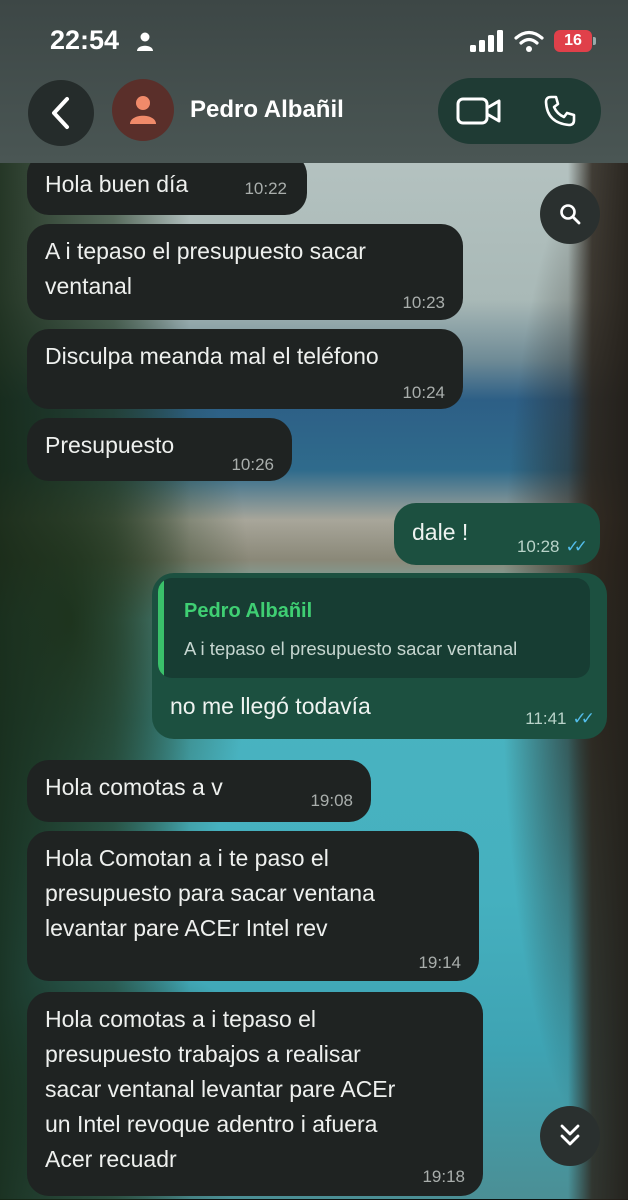 This screenshot has width=628, height=1200. I want to click on battery-level: 16, so click(573, 40).